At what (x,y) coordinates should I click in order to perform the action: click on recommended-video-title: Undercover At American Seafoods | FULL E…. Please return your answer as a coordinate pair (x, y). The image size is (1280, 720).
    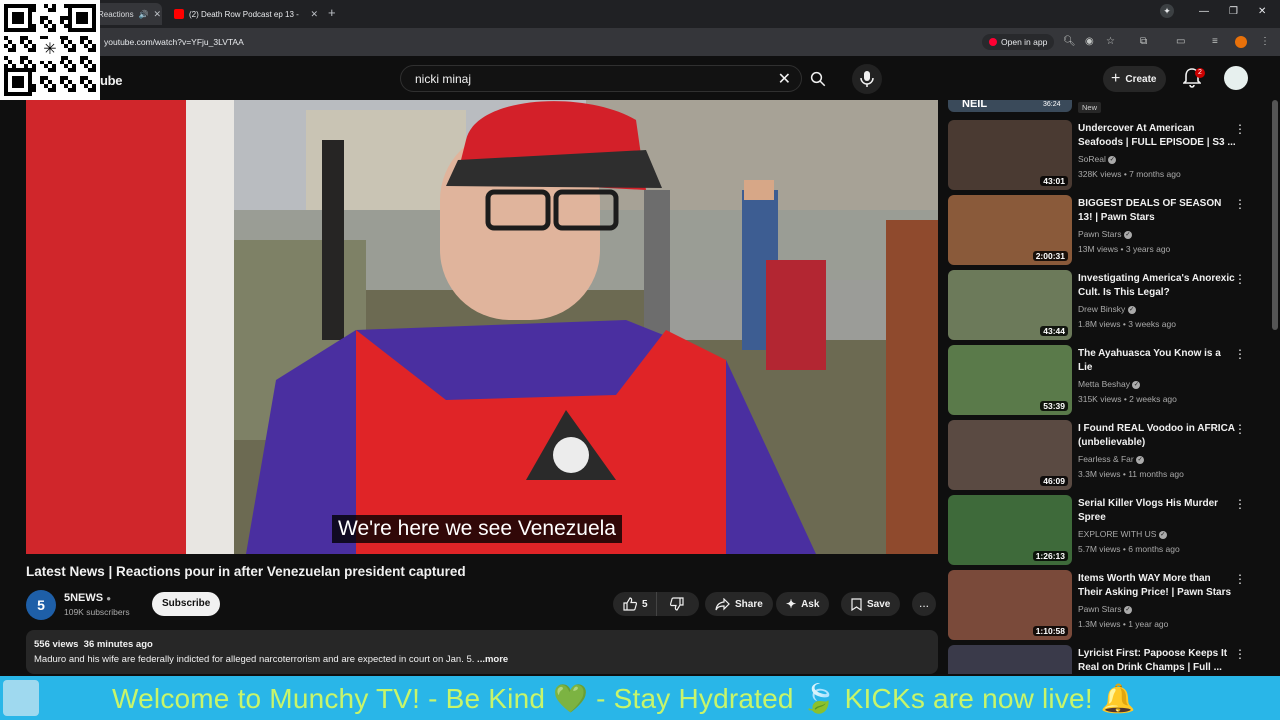
    Looking at the image, I should click on (1157, 136).